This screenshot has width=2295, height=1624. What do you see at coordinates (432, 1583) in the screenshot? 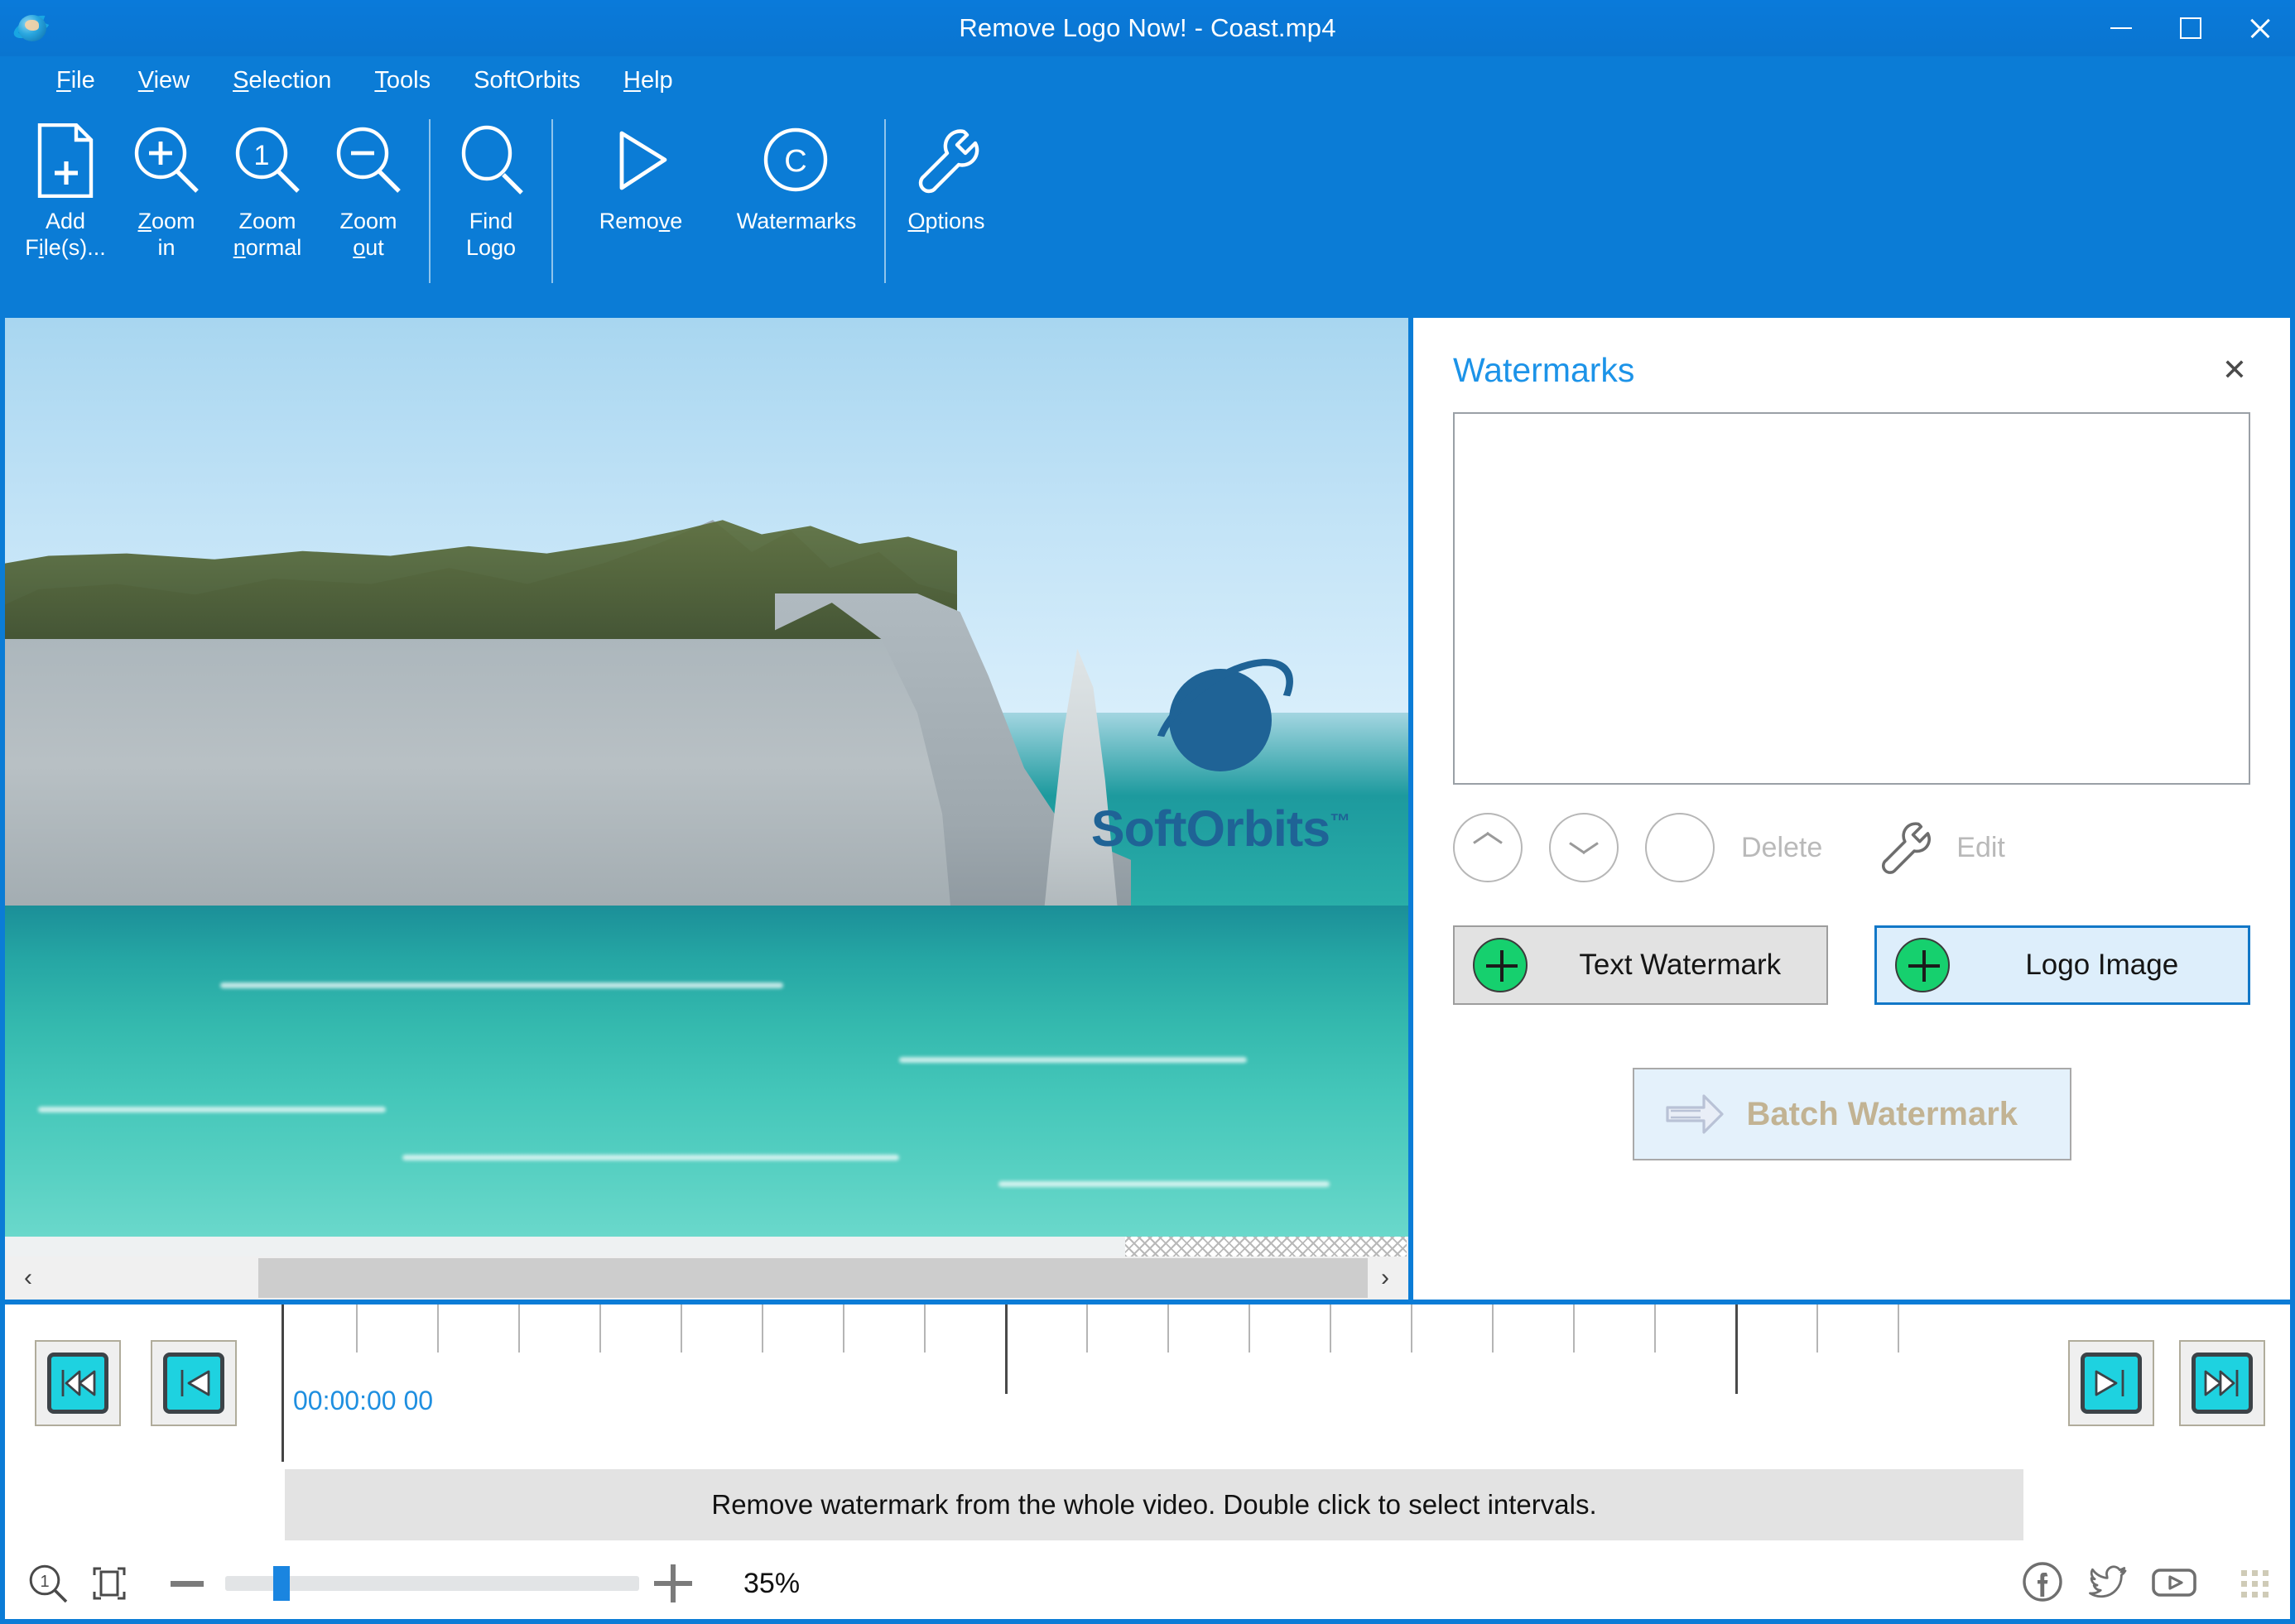
I see `zoom-slider` at bounding box center [432, 1583].